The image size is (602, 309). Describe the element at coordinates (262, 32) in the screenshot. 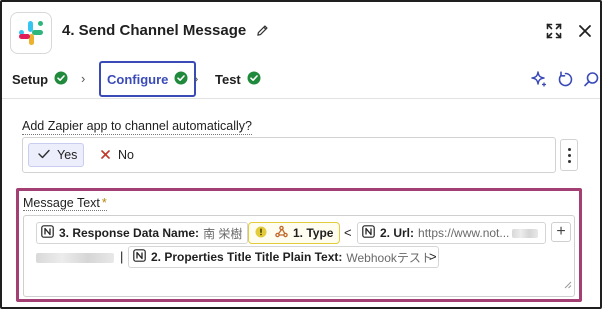

I see `pencil-icon` at that location.